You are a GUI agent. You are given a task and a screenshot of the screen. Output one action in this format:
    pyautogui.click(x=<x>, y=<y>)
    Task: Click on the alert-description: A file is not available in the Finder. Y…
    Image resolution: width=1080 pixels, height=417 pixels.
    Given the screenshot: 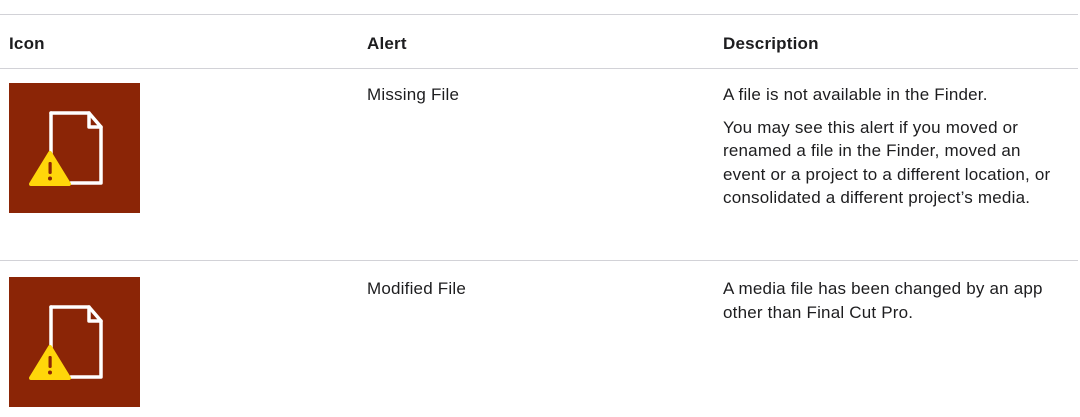 What is the action you would take?
    pyautogui.click(x=895, y=151)
    